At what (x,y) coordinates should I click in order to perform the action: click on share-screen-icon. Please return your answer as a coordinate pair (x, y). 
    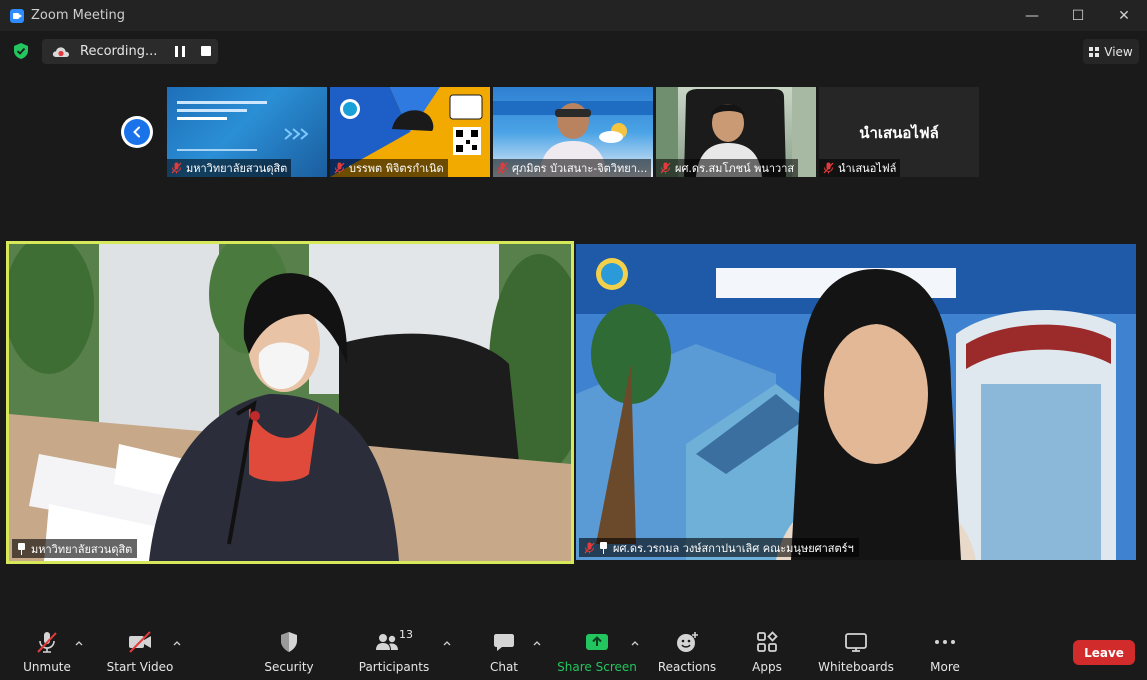
    Looking at the image, I should click on (597, 642).